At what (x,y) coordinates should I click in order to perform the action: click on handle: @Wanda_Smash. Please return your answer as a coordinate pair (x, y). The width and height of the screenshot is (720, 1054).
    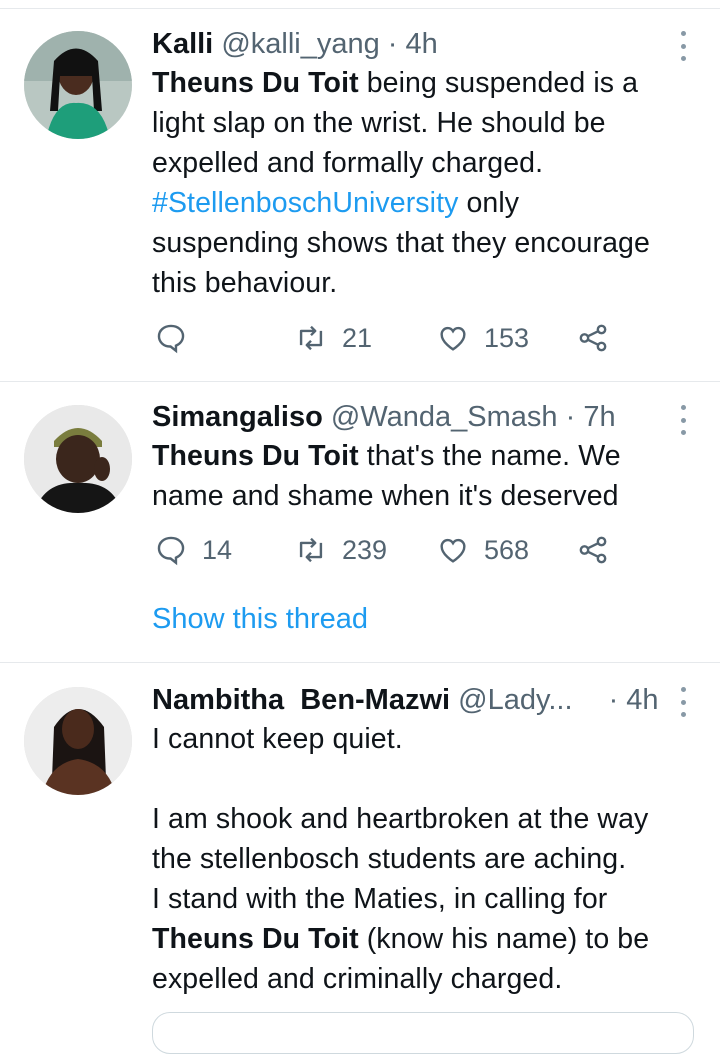
    Looking at the image, I should click on (444, 417).